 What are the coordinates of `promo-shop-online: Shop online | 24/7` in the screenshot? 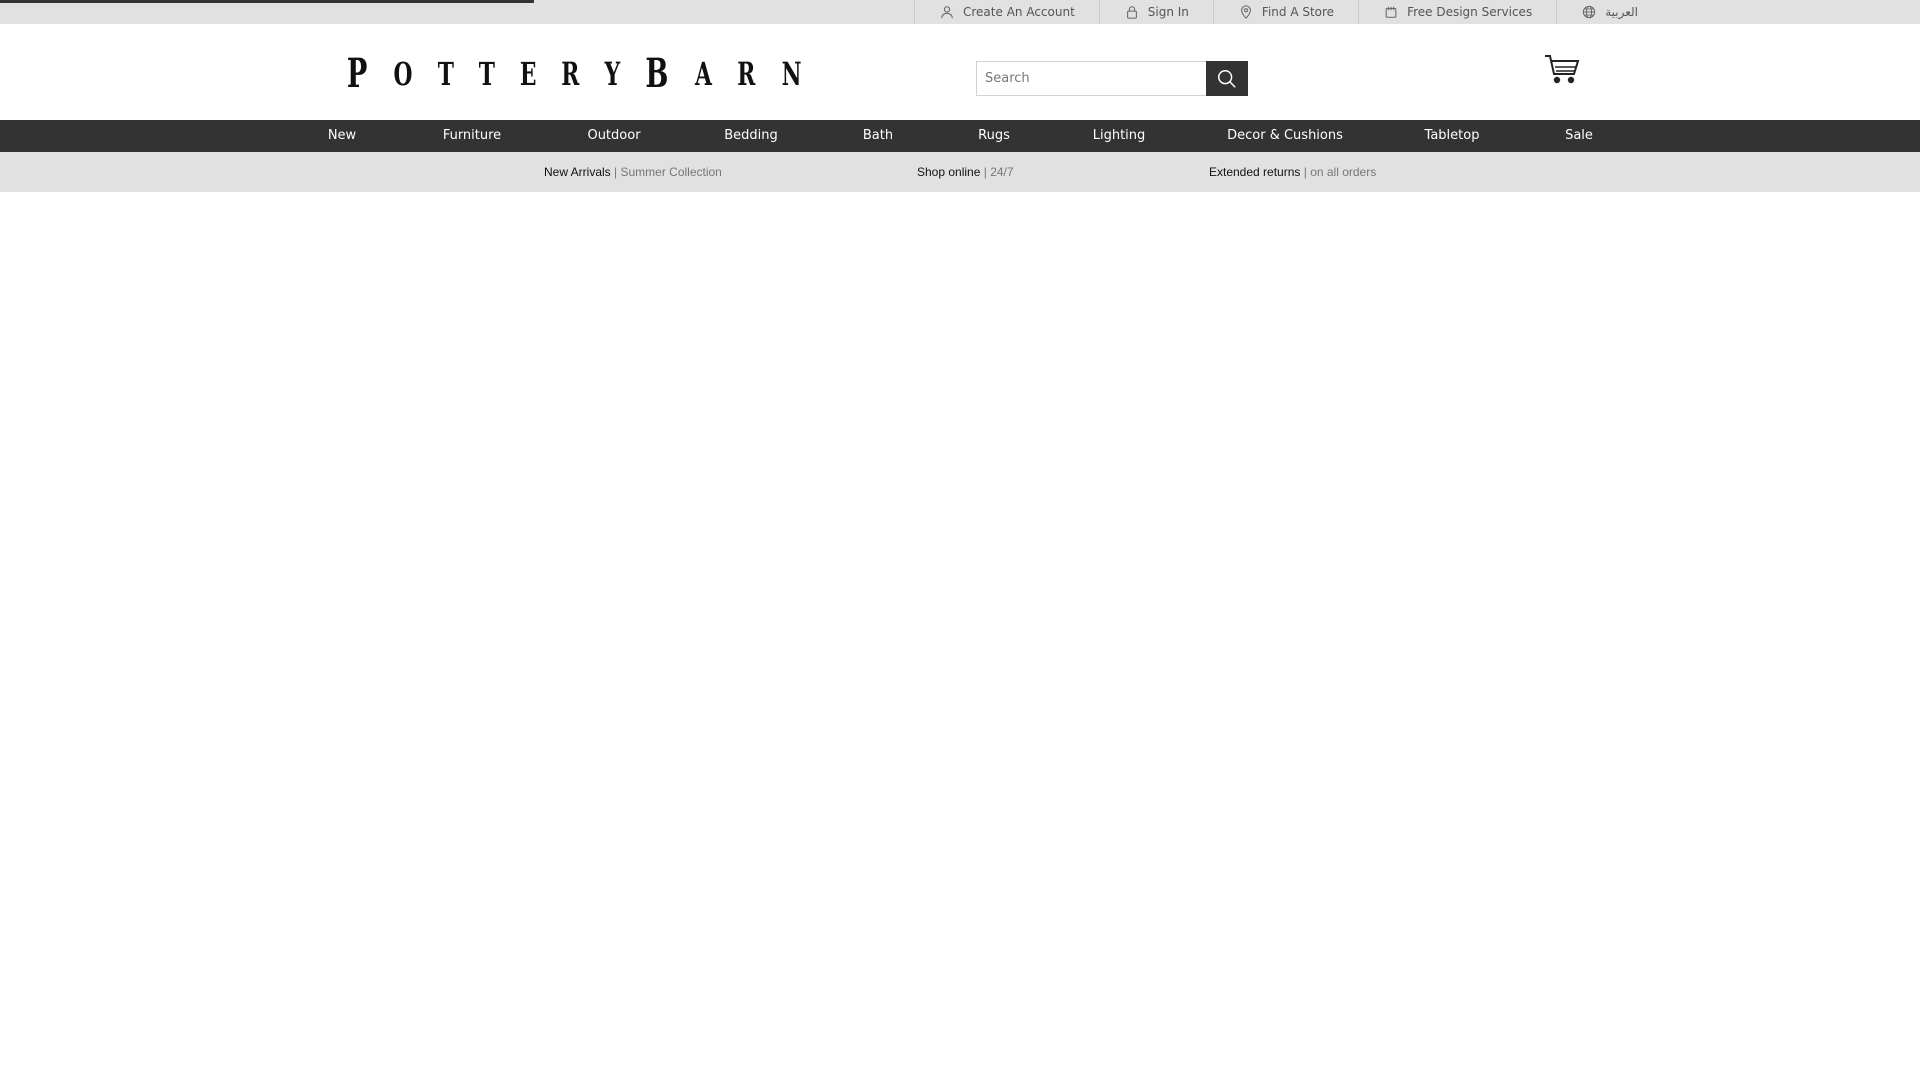 It's located at (965, 172).